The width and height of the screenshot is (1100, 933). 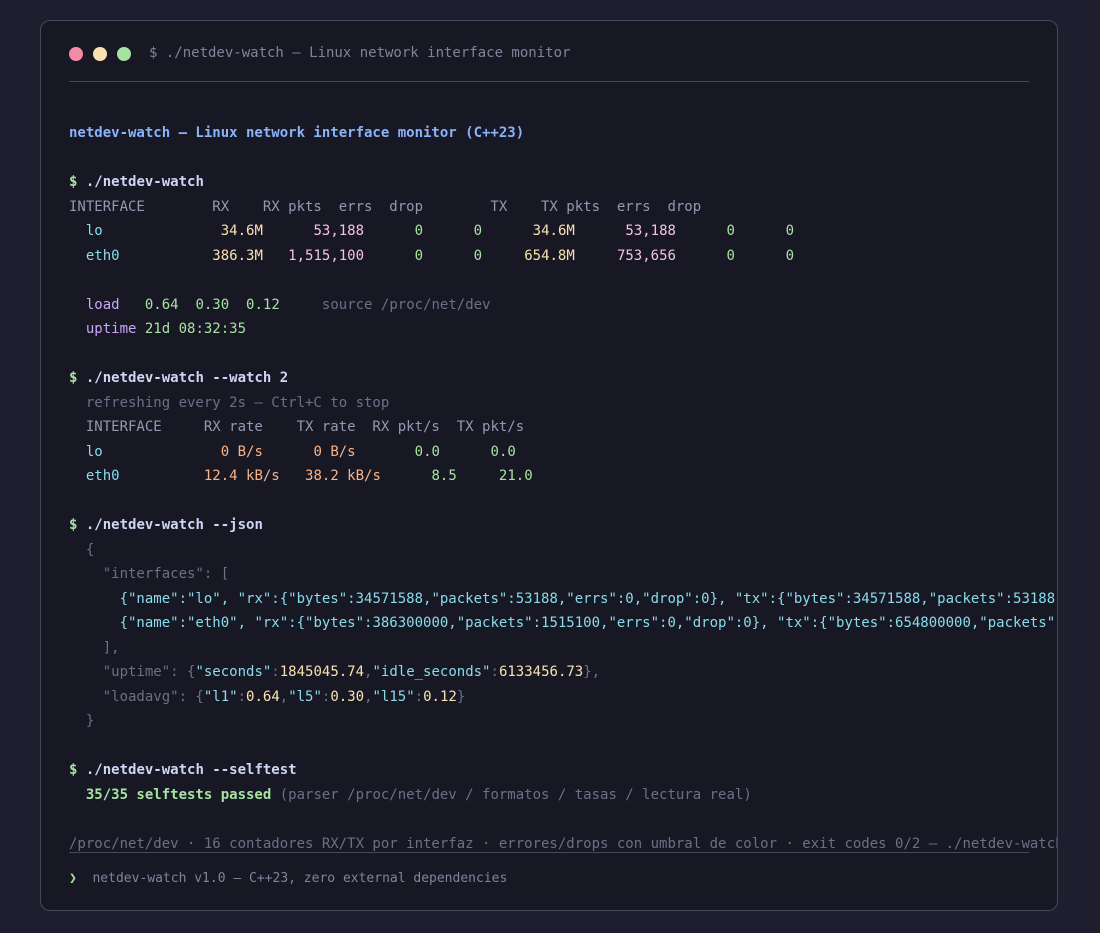 I want to click on close-window-button, so click(x=76, y=54).